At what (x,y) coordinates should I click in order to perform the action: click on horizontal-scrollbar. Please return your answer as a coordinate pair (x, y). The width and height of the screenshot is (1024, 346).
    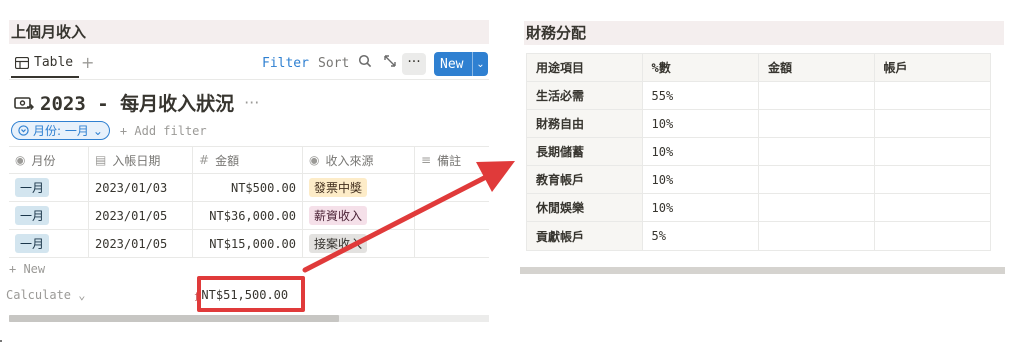
    Looking at the image, I should click on (762, 270).